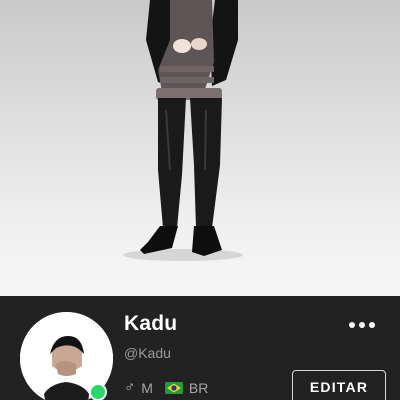 This screenshot has height=400, width=400. Describe the element at coordinates (147, 387) in the screenshot. I see `gender-label: M` at that location.